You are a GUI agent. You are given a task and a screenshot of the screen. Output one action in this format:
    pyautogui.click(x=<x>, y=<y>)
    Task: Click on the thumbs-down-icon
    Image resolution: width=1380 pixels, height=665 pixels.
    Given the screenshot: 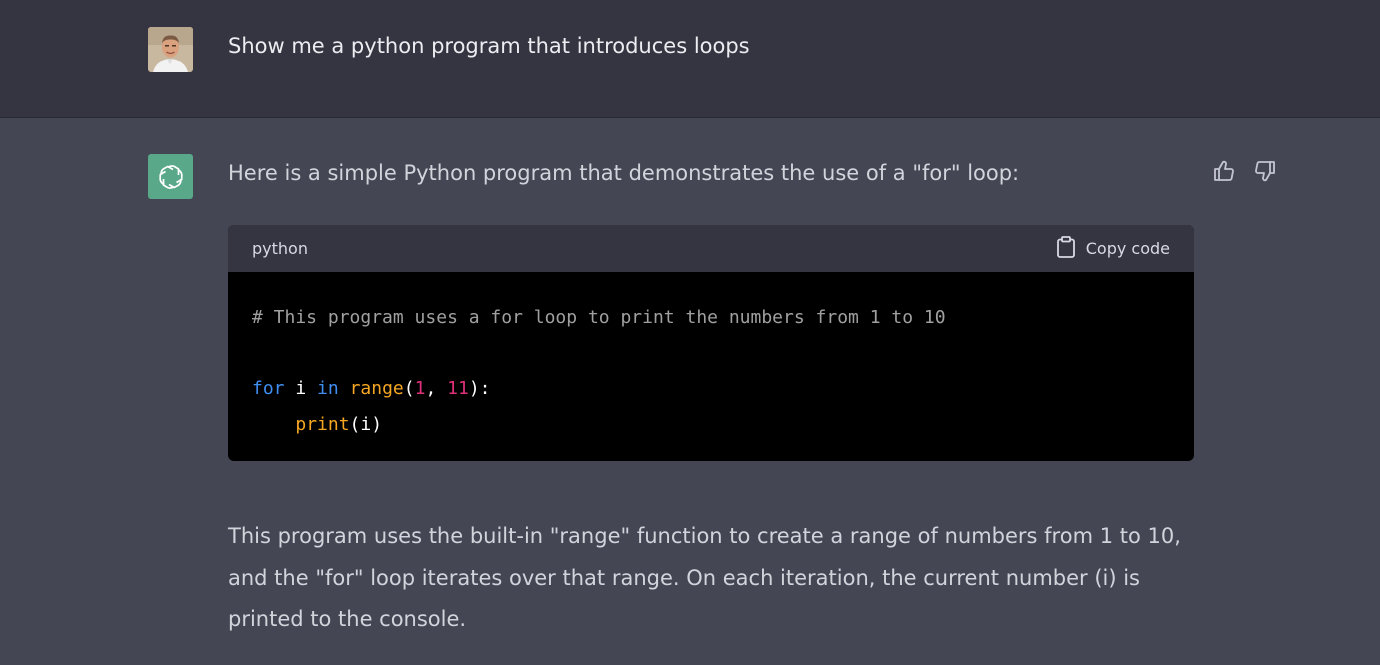 What is the action you would take?
    pyautogui.click(x=1265, y=171)
    